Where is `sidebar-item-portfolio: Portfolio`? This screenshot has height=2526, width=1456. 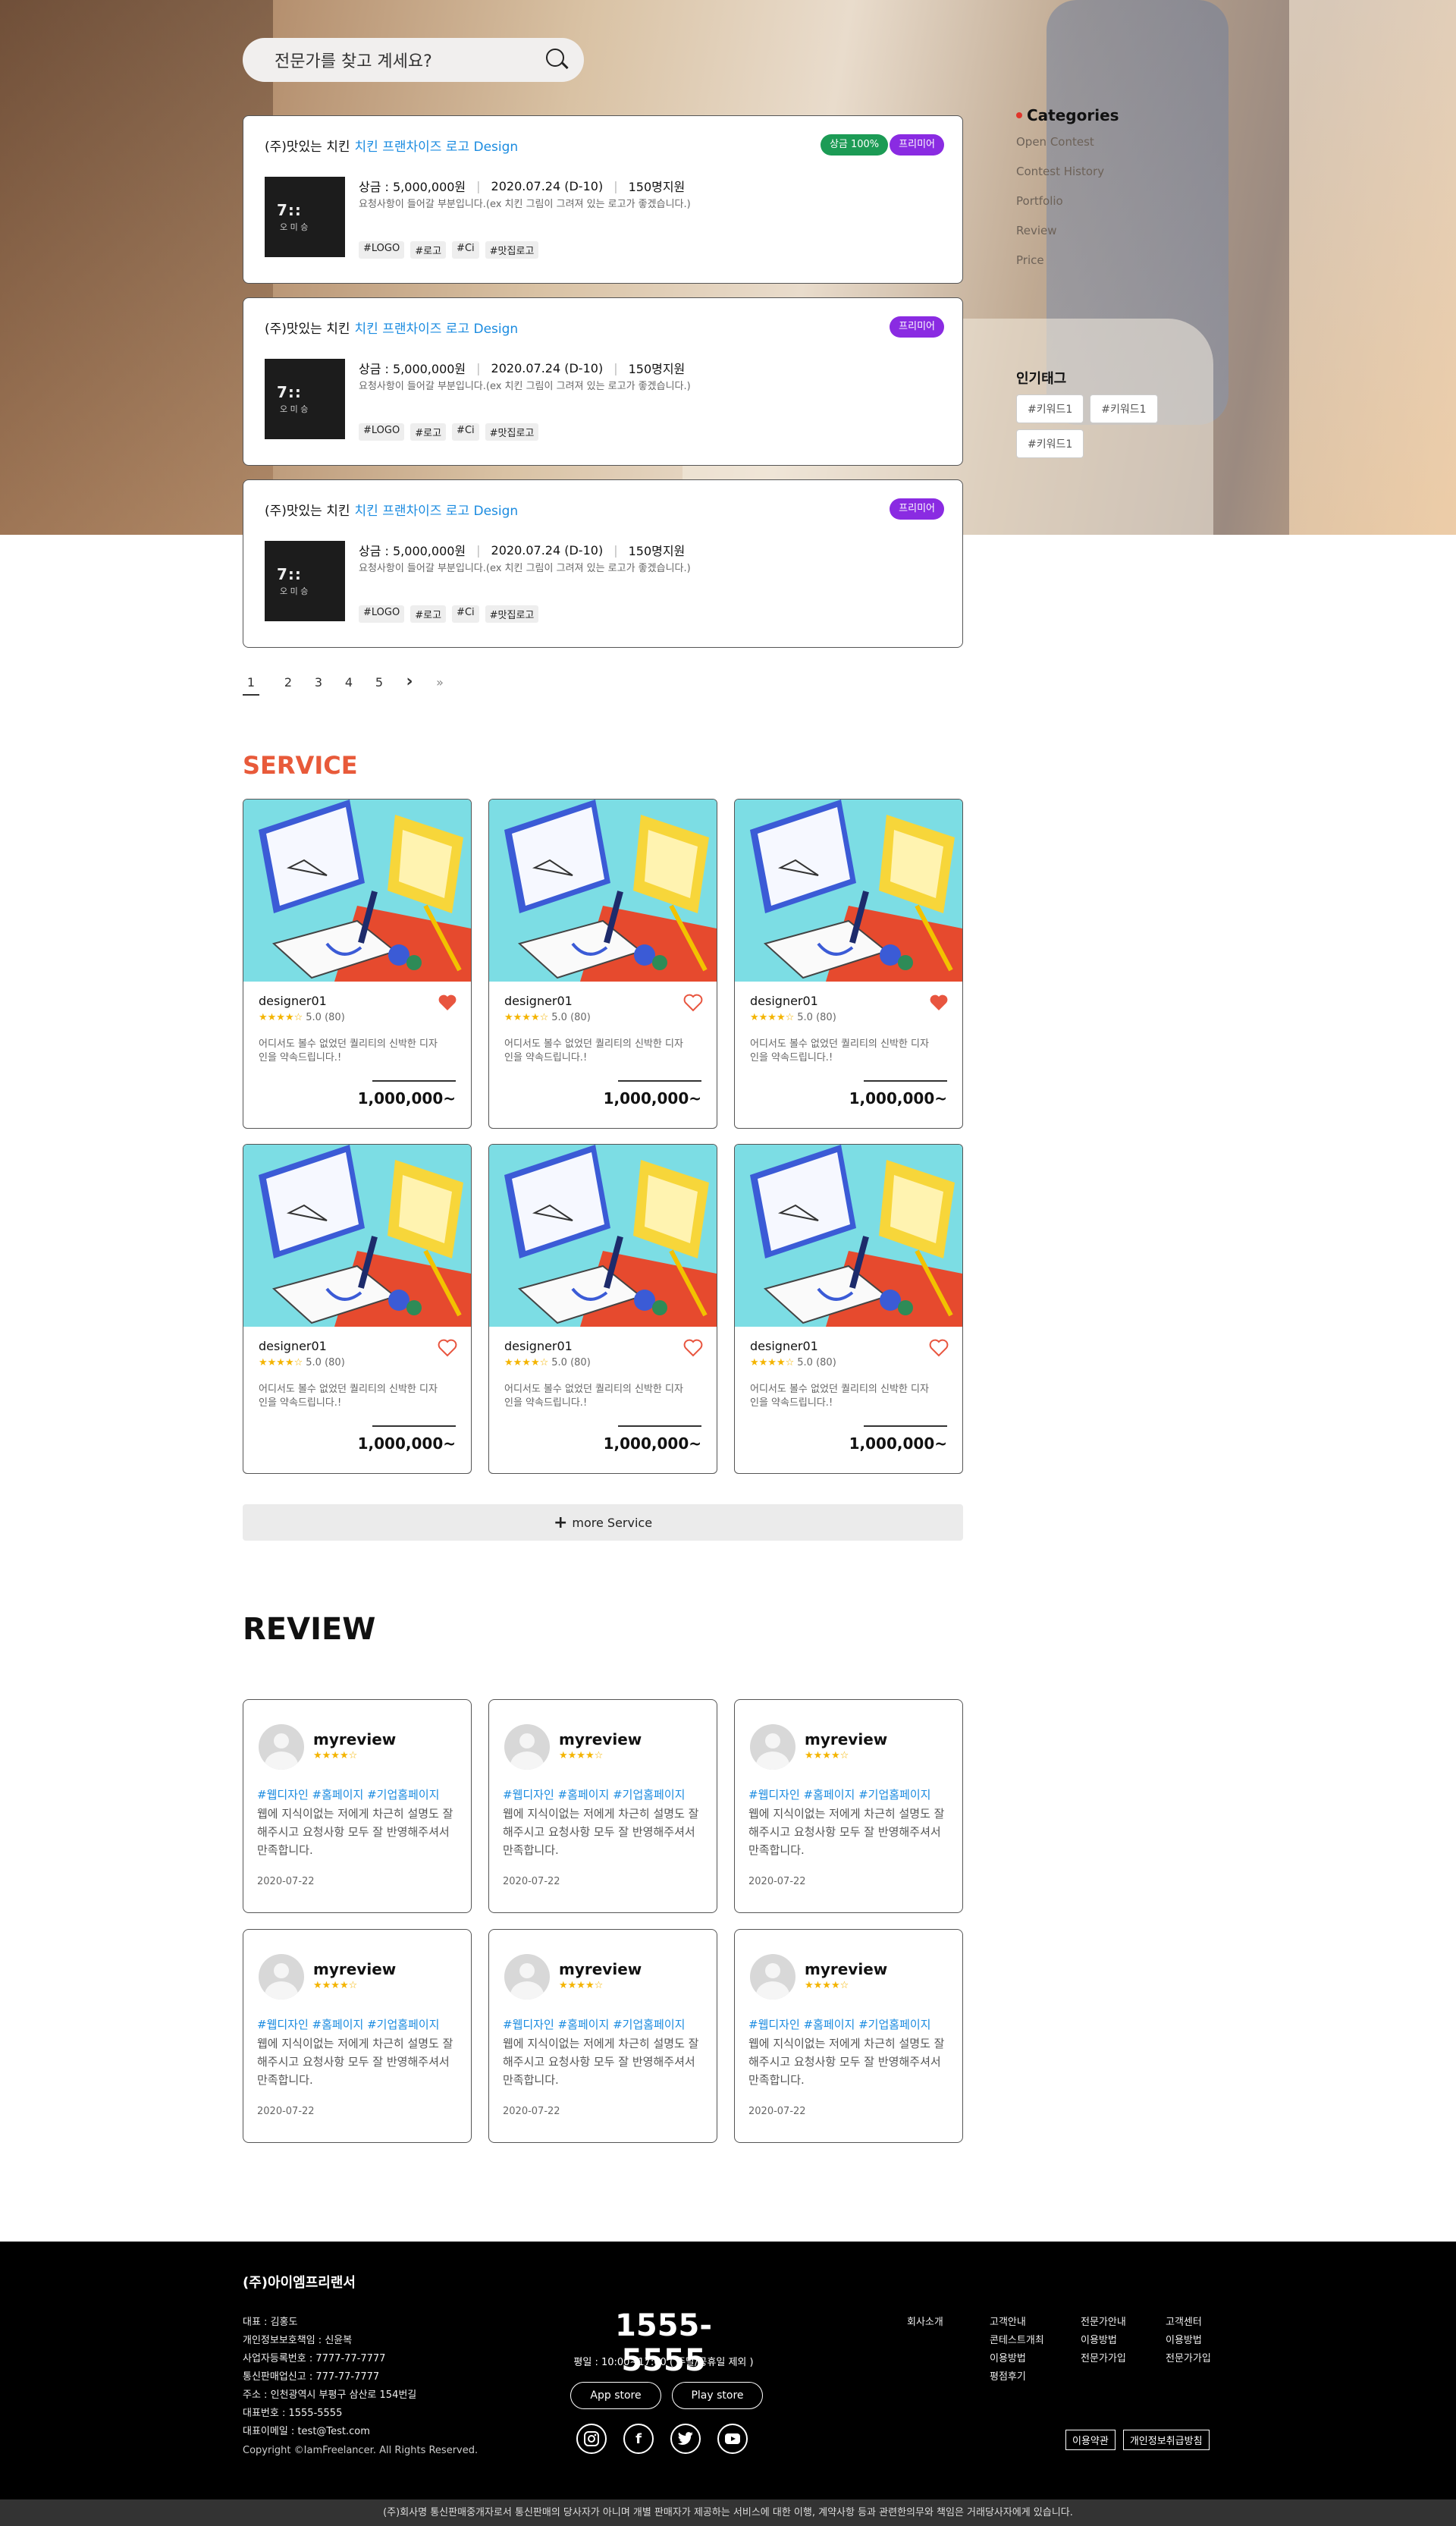 sidebar-item-portfolio: Portfolio is located at coordinates (1067, 201).